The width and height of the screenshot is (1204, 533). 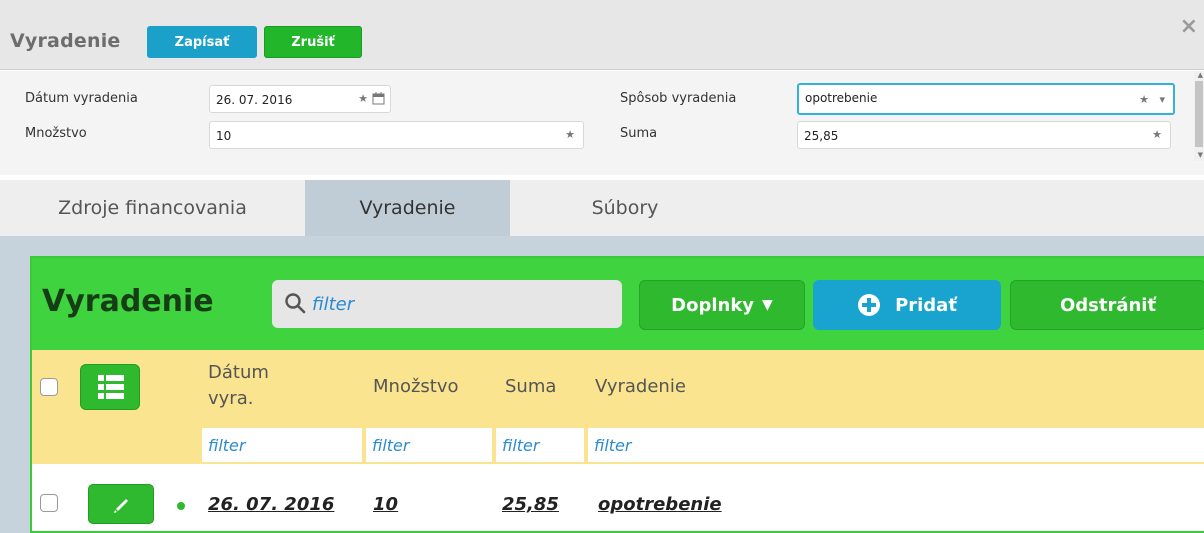 What do you see at coordinates (767, 305) in the screenshot?
I see `caret-down-icon: ▼` at bounding box center [767, 305].